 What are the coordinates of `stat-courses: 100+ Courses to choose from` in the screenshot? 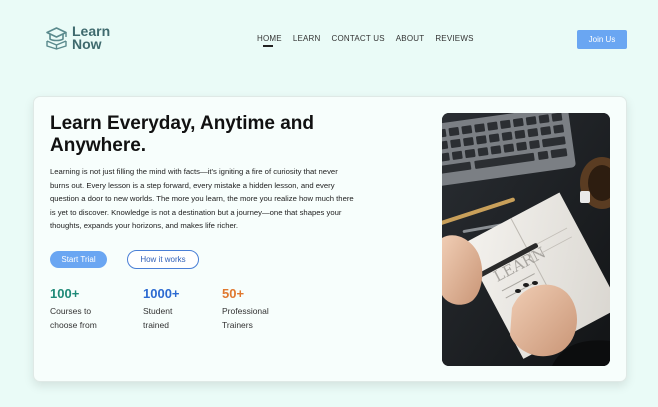 It's located at (80, 309).